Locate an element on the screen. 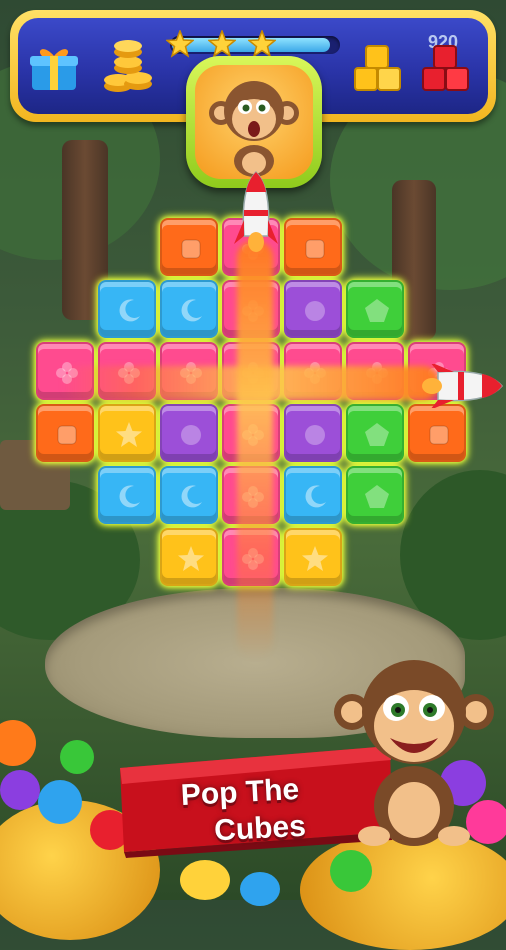 The height and width of the screenshot is (950, 506). monkey-mascot is located at coordinates (414, 753).